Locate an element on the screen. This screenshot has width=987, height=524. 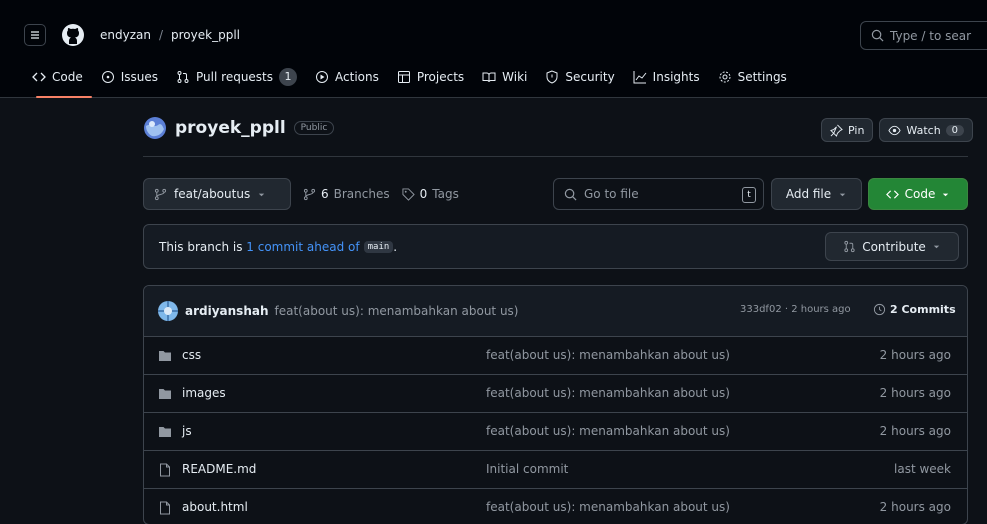
commit-message: feat(about us): menambahkan about us) is located at coordinates (397, 311).